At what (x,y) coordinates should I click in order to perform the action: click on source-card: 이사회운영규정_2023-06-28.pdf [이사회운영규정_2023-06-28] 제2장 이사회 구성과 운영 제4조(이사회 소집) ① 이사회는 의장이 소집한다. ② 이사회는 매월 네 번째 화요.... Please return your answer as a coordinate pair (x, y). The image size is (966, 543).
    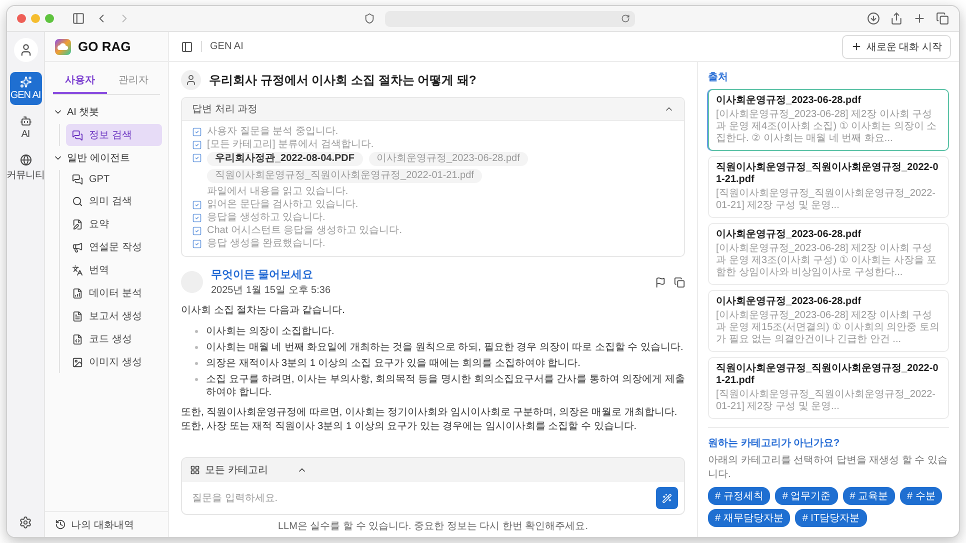
    Looking at the image, I should click on (828, 120).